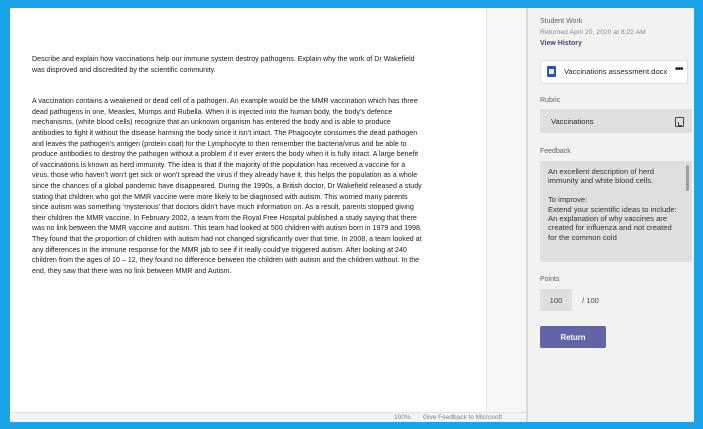 The height and width of the screenshot is (429, 703). Describe the element at coordinates (550, 100) in the screenshot. I see `rubric-label: Rubric` at that location.